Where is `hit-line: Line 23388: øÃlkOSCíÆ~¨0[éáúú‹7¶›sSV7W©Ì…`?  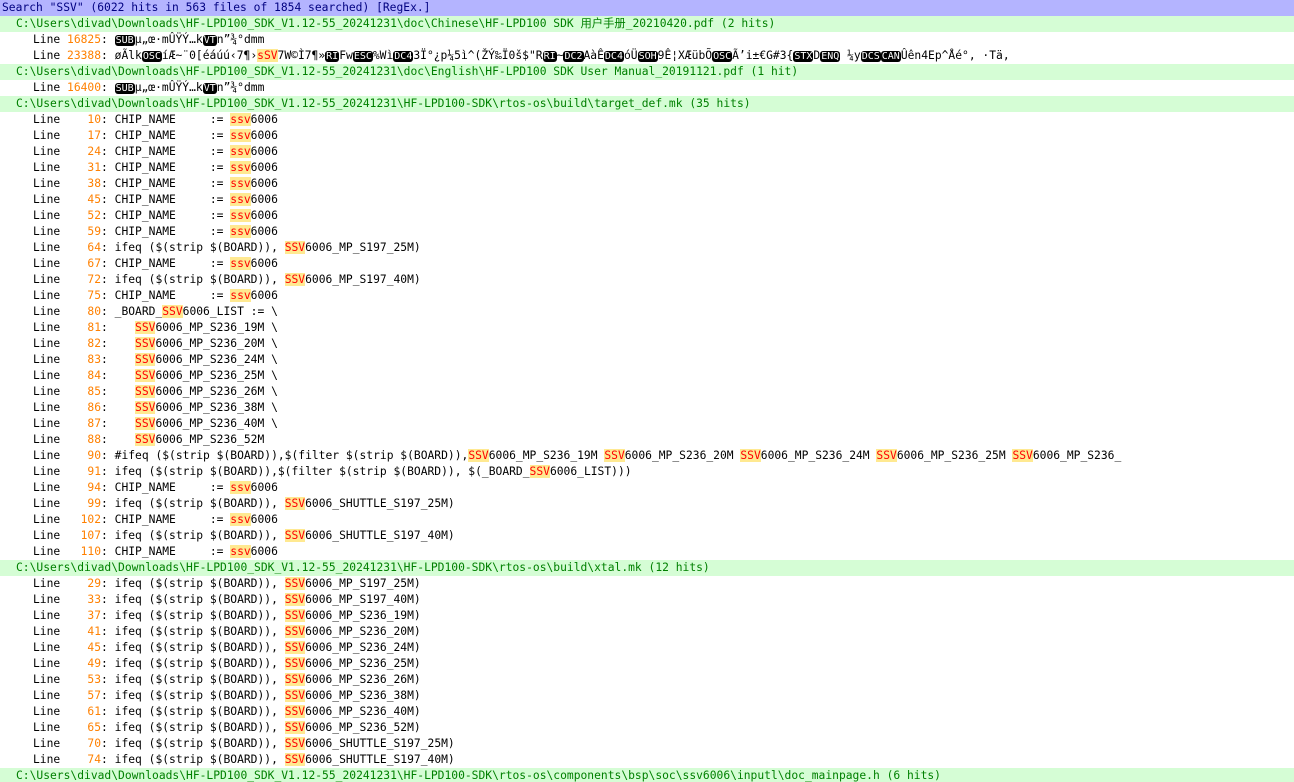
hit-line: Line 23388: øÃlkOSCíÆ~¨0[éáúú‹7¶›sSV7W©Ì… is located at coordinates (647, 56).